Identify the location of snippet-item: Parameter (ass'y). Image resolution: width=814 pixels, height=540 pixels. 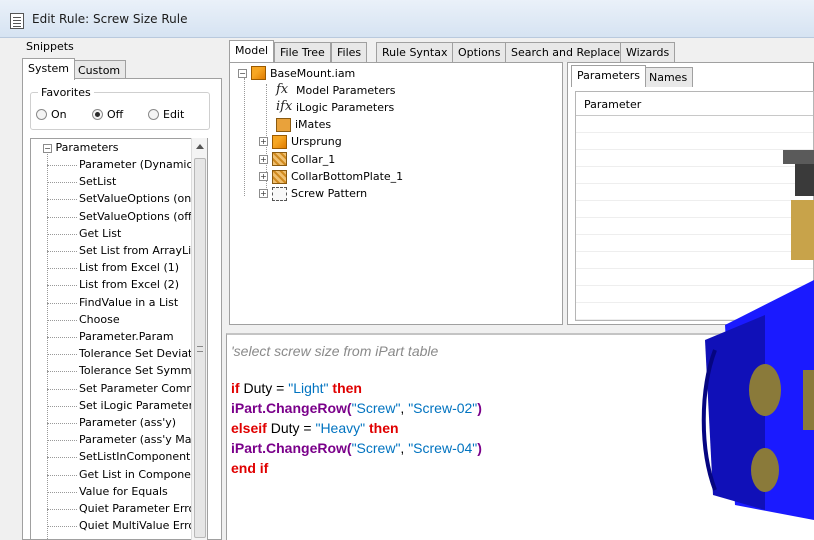
(127, 422).